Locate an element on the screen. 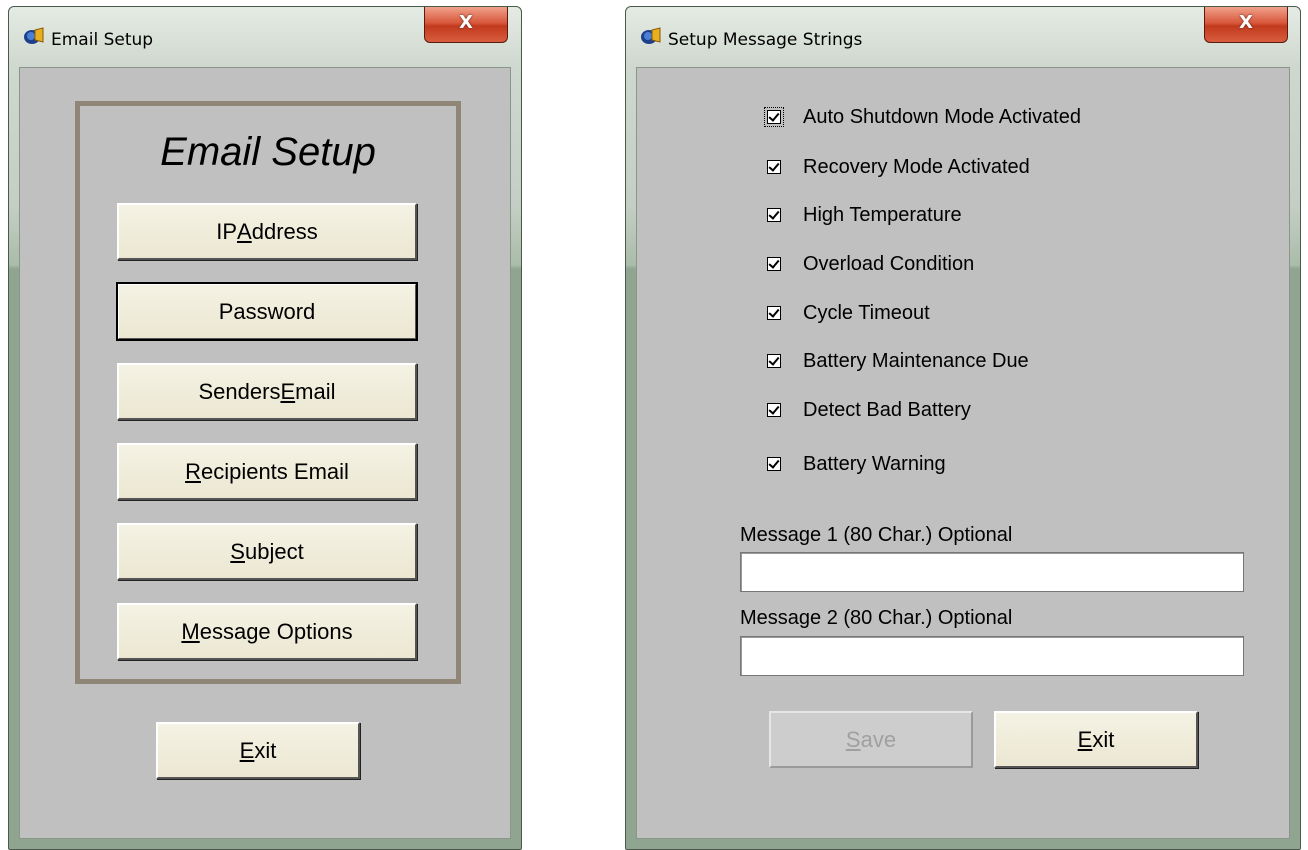 The height and width of the screenshot is (850, 1308). checkbox-label: Recovery Mode Activated is located at coordinates (916, 166).